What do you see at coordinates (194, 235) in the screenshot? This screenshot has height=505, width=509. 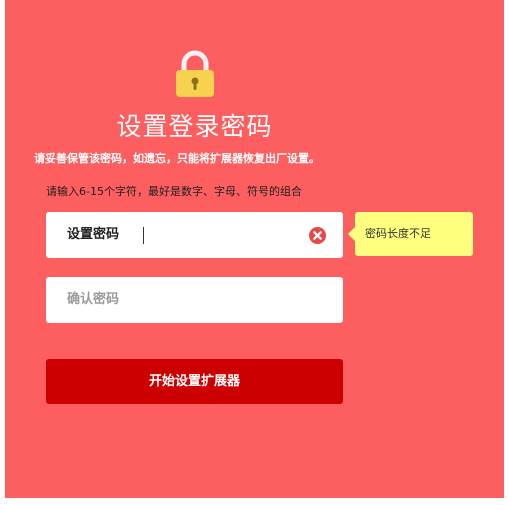 I see `password-field: 设置密码` at bounding box center [194, 235].